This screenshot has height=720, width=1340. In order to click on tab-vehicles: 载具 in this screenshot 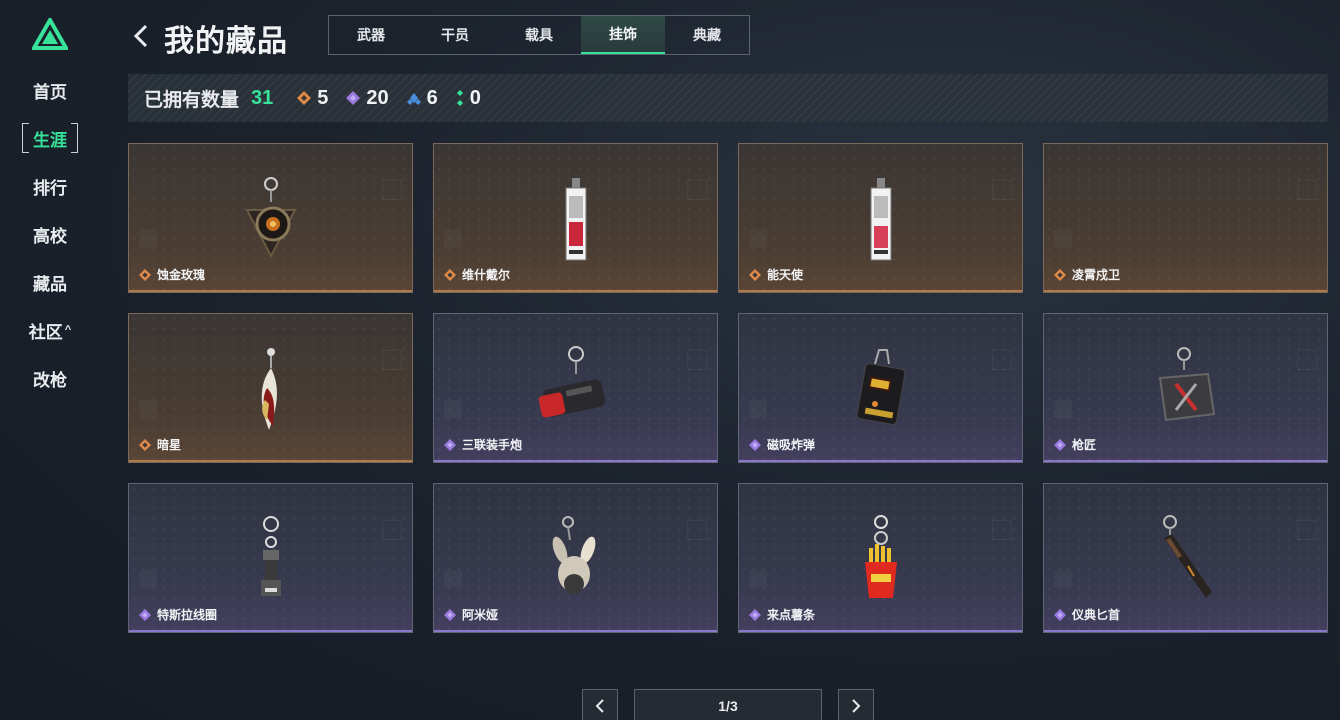, I will do `click(539, 35)`.